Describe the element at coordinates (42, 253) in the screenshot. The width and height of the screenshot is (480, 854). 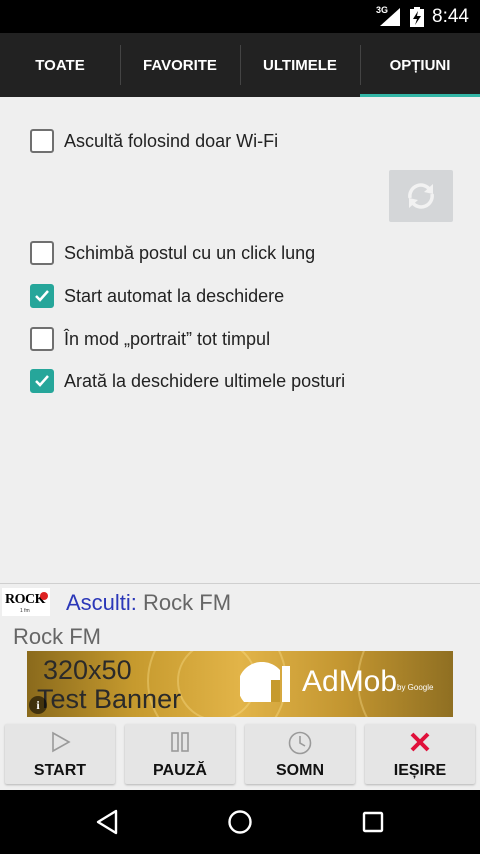
I see `long-click-checkbox` at that location.